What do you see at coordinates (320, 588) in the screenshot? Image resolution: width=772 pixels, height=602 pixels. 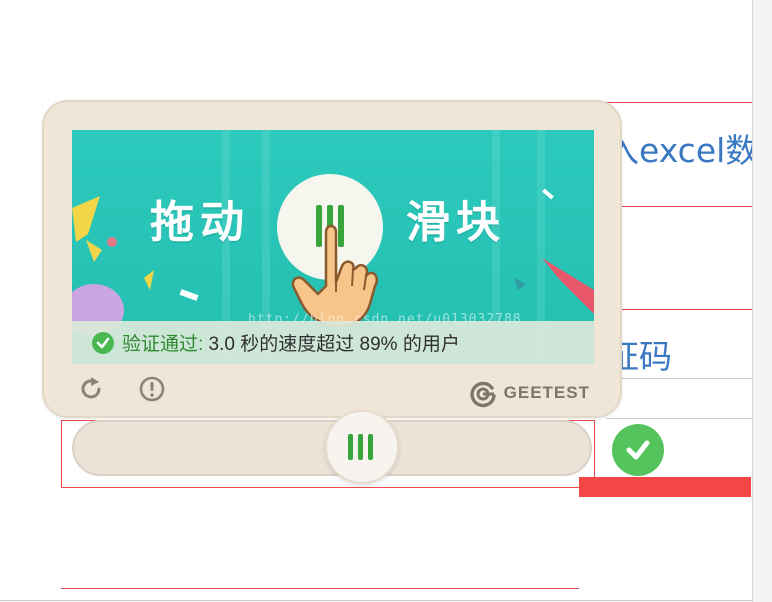 I see `form-bottom-line` at bounding box center [320, 588].